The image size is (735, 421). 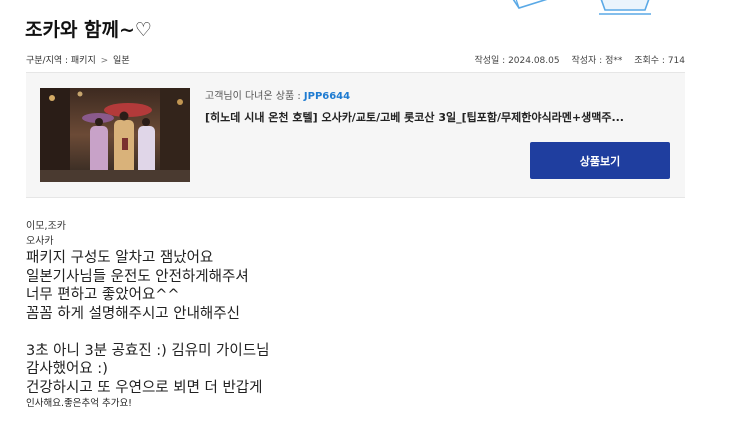 I want to click on review-line: 너무 편하고 좋았어요^^, so click(x=103, y=295).